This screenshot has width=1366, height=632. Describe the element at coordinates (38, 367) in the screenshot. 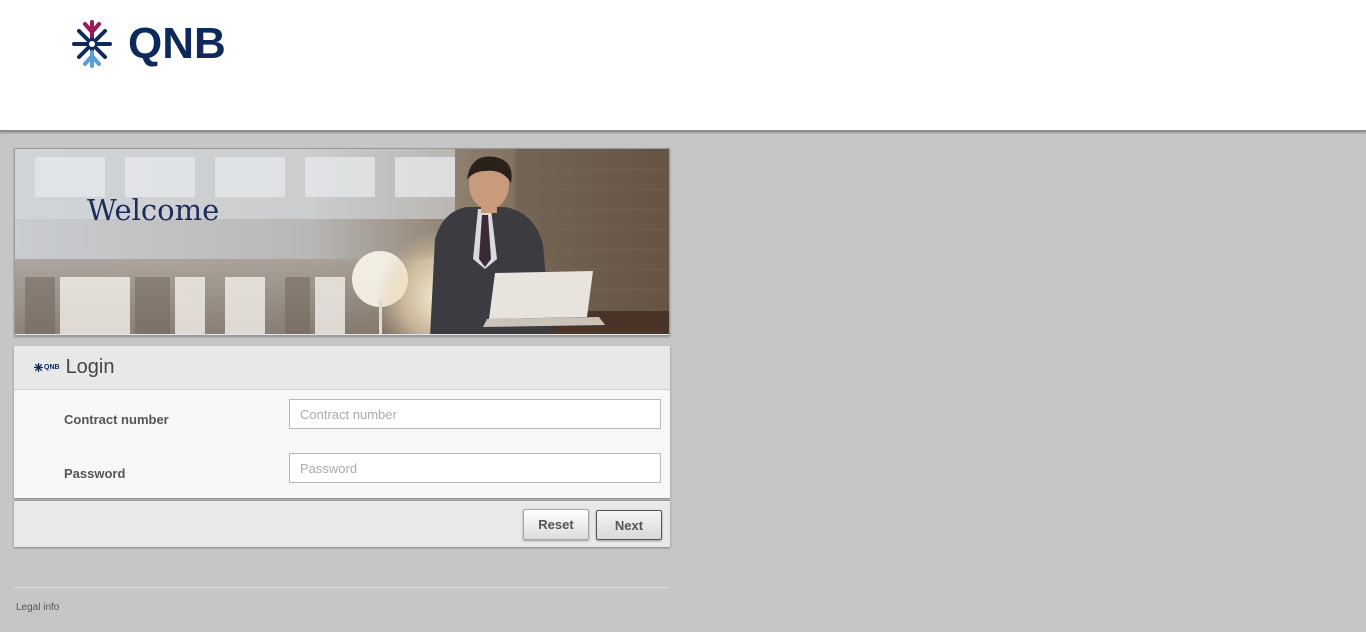

I see `qnb-mini-logo-icon` at that location.